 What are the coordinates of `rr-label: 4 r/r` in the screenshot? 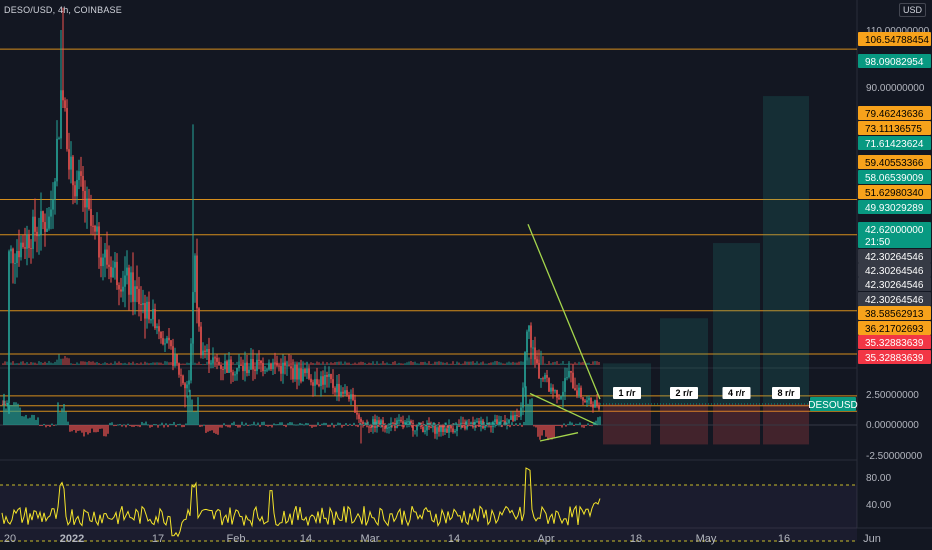 It's located at (737, 393).